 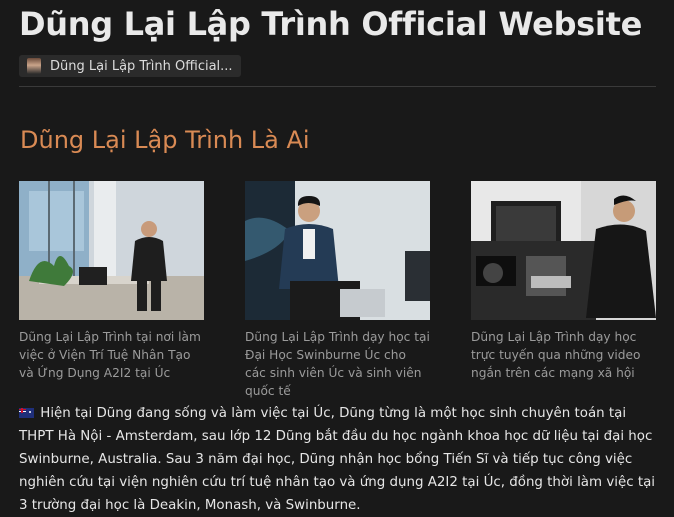 What do you see at coordinates (111, 250) in the screenshot?
I see `photo-office` at bounding box center [111, 250].